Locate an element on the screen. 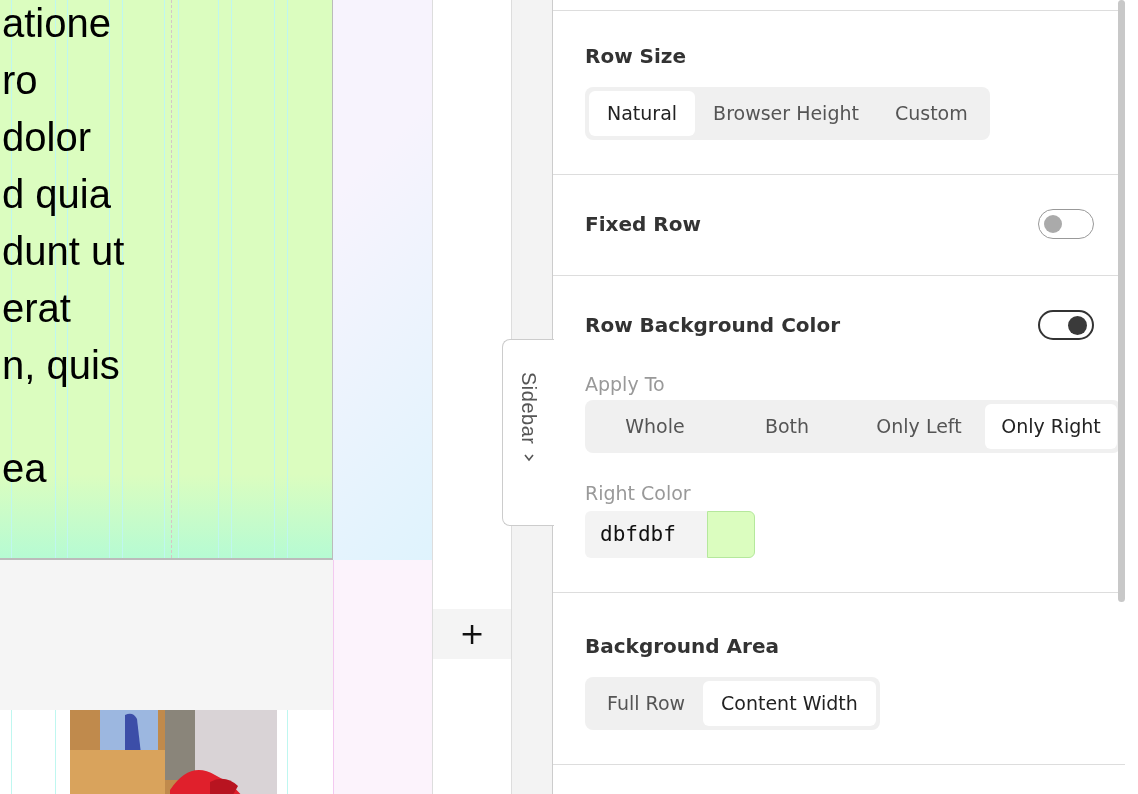 The height and width of the screenshot is (794, 1138). section-title: Row Size is located at coordinates (636, 56).